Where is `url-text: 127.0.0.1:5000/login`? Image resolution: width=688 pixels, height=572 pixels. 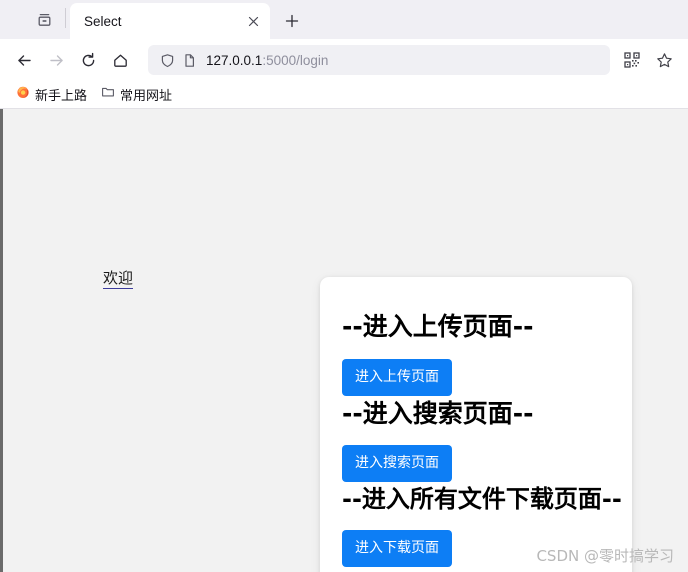 url-text: 127.0.0.1:5000/login is located at coordinates (267, 60).